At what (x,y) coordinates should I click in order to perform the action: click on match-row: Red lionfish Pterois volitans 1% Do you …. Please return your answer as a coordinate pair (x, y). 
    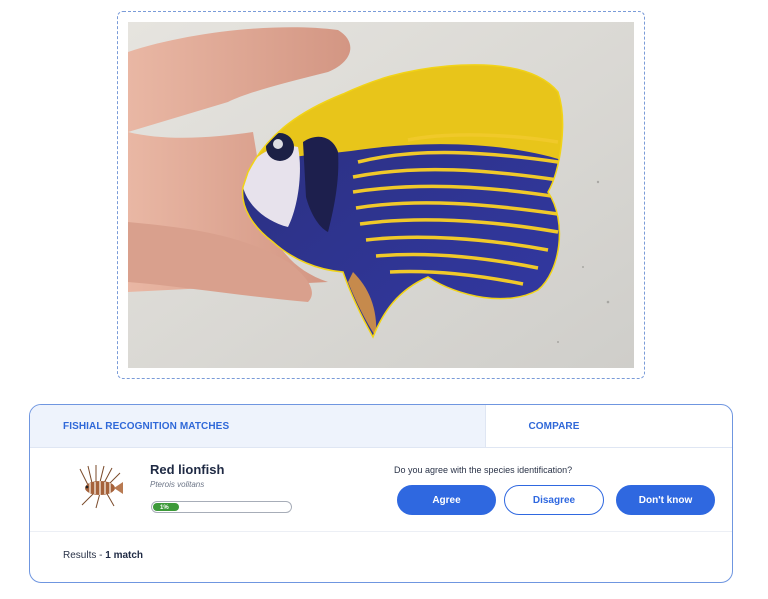
    Looking at the image, I should click on (381, 490).